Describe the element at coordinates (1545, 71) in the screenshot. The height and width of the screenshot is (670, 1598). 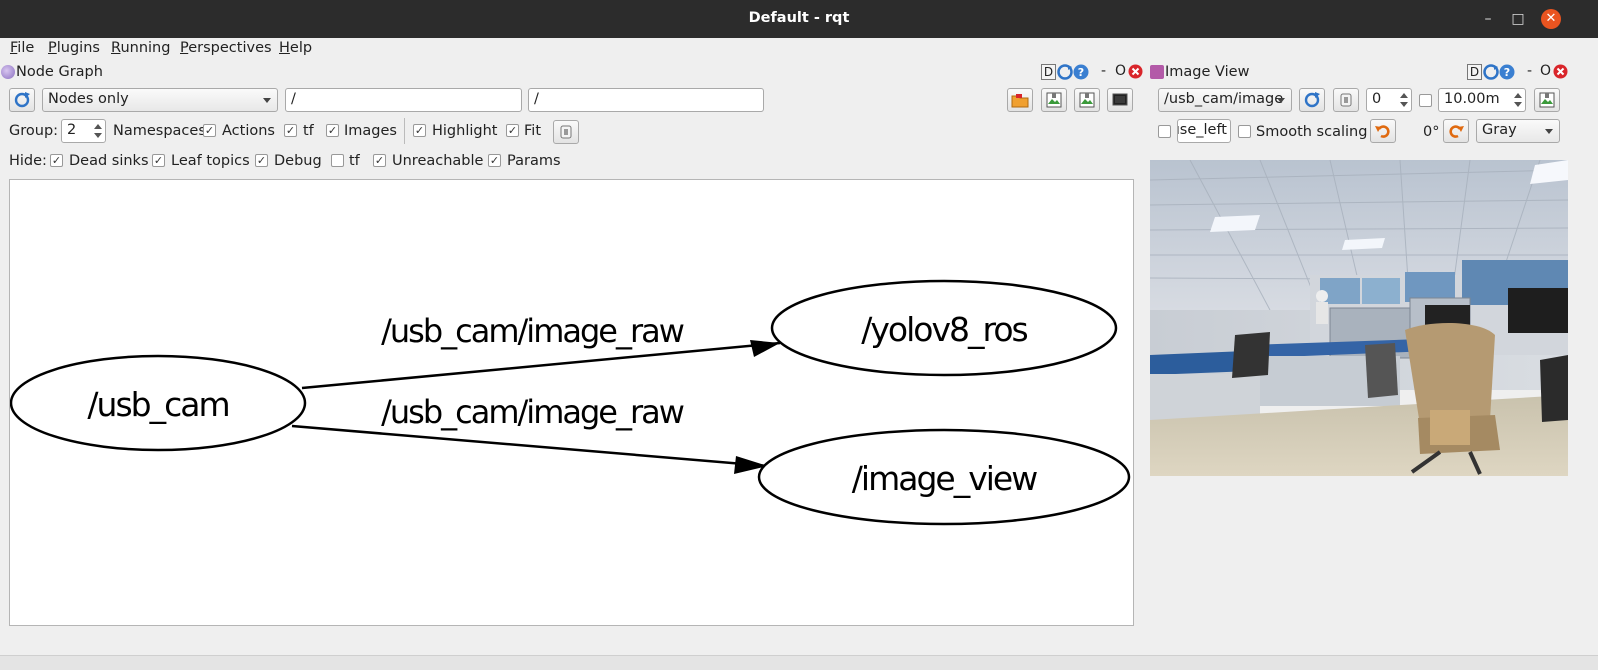
I see `image-view-dock-float: O` at that location.